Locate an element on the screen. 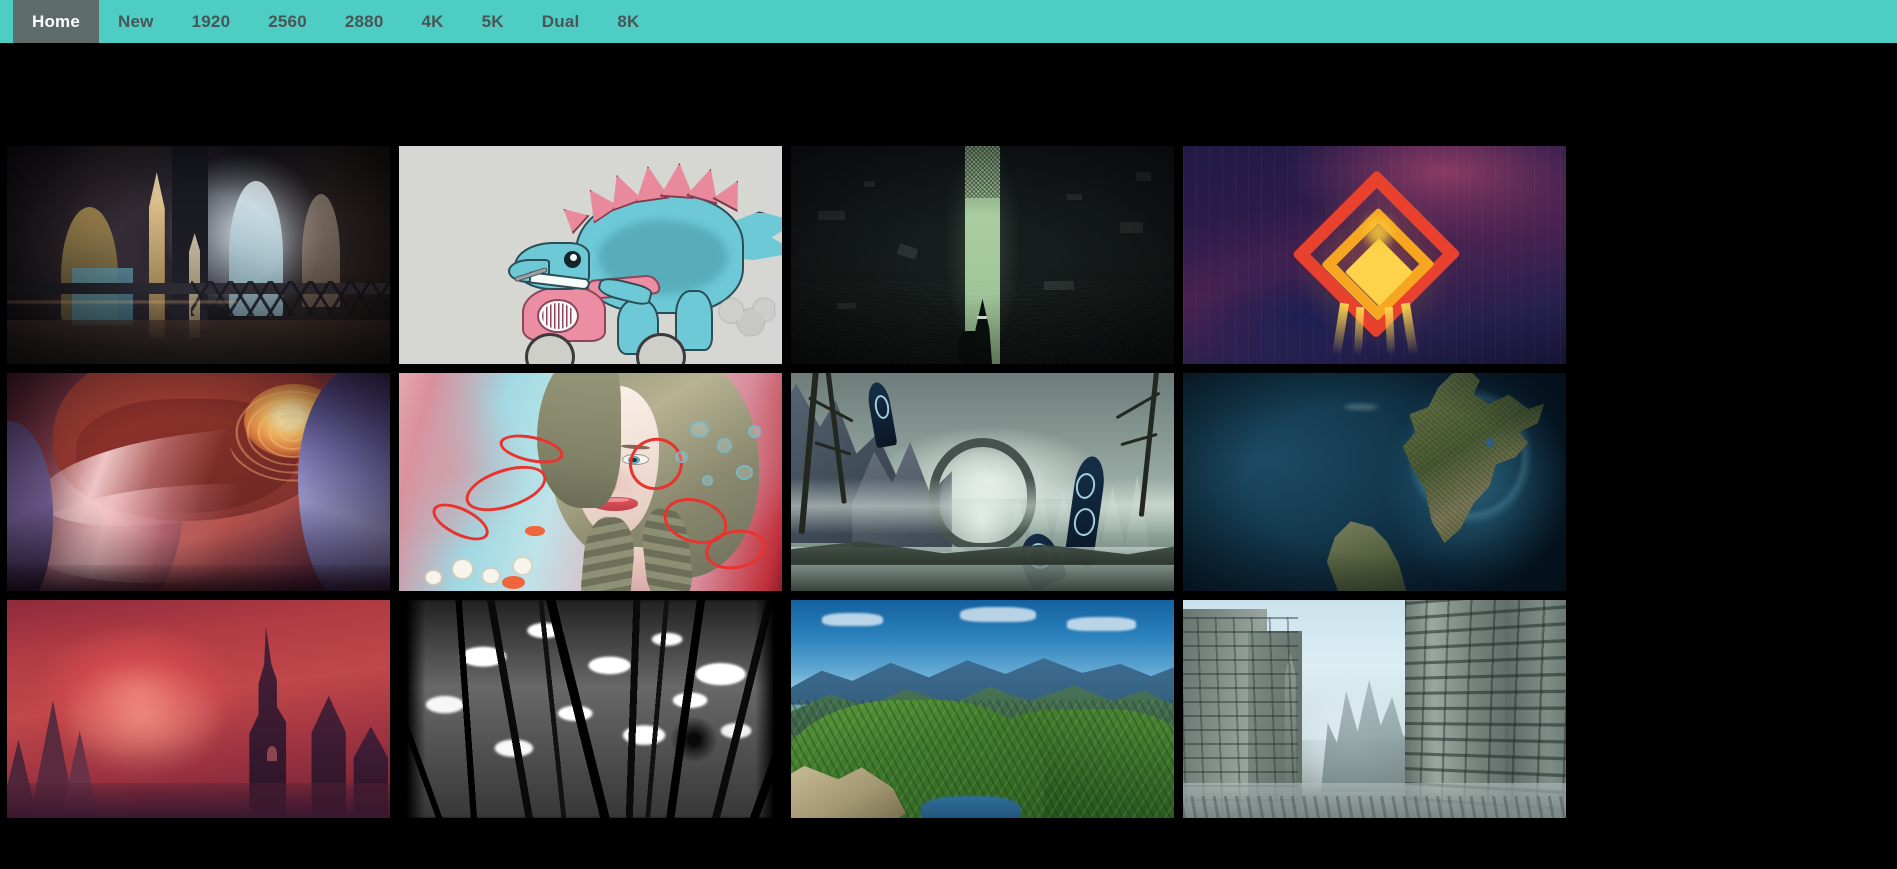 The height and width of the screenshot is (869, 1897). nav-item-4k: 4K is located at coordinates (432, 21).